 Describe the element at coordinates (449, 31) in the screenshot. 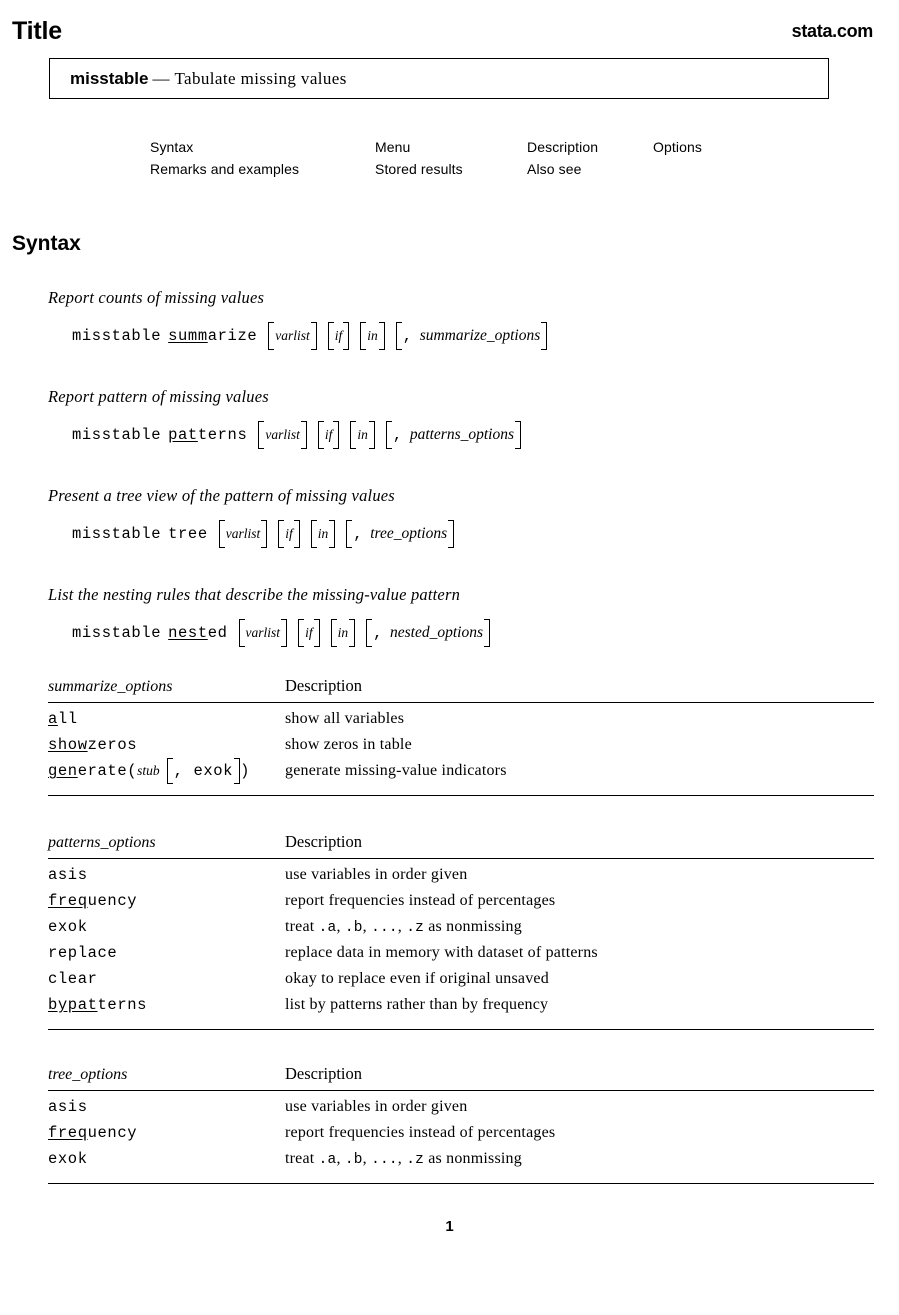

I see `page-header: Title stata.com` at that location.